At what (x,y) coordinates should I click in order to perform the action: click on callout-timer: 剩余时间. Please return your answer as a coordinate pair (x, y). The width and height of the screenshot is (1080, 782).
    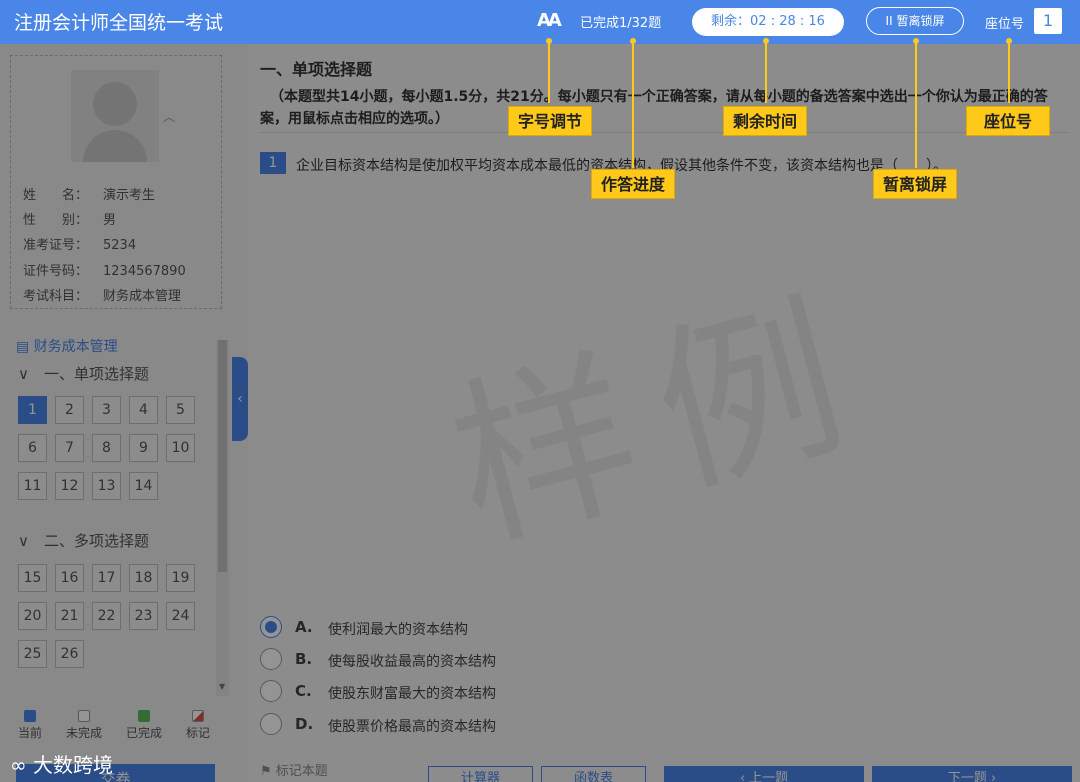
    Looking at the image, I should click on (765, 121).